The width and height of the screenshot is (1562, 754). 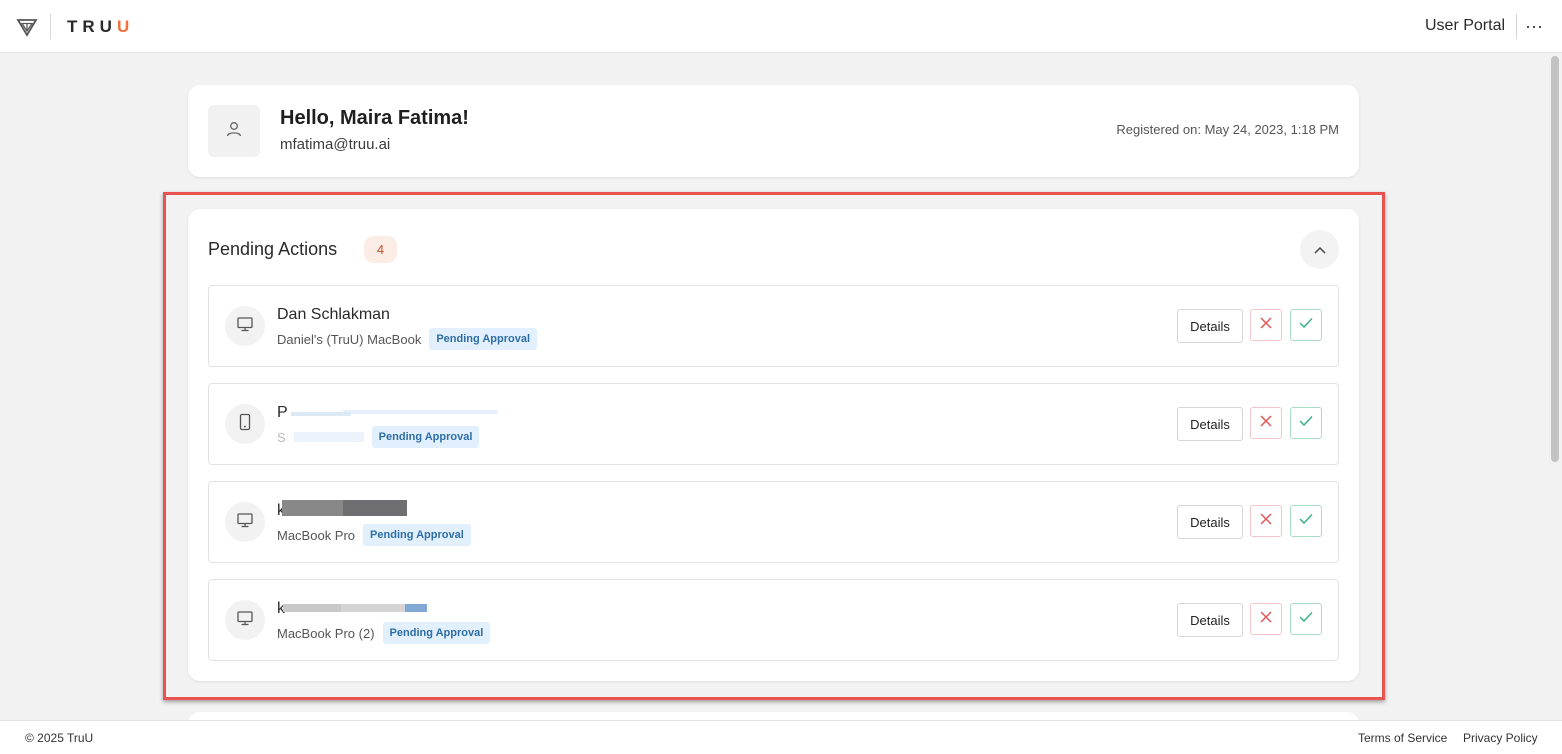 I want to click on truu-logo-icon, so click(x=27, y=27).